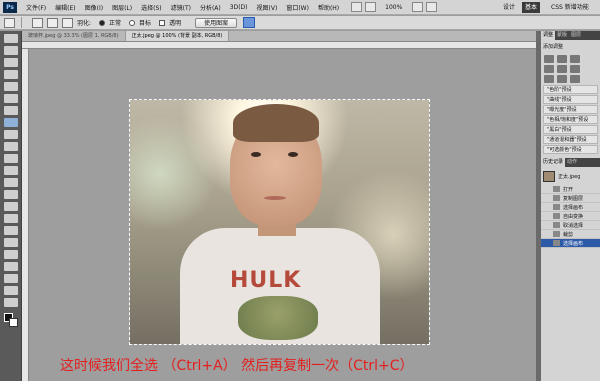  What do you see at coordinates (570, 129) in the screenshot?
I see `preset-black-white: "黑白"预设` at bounding box center [570, 129].